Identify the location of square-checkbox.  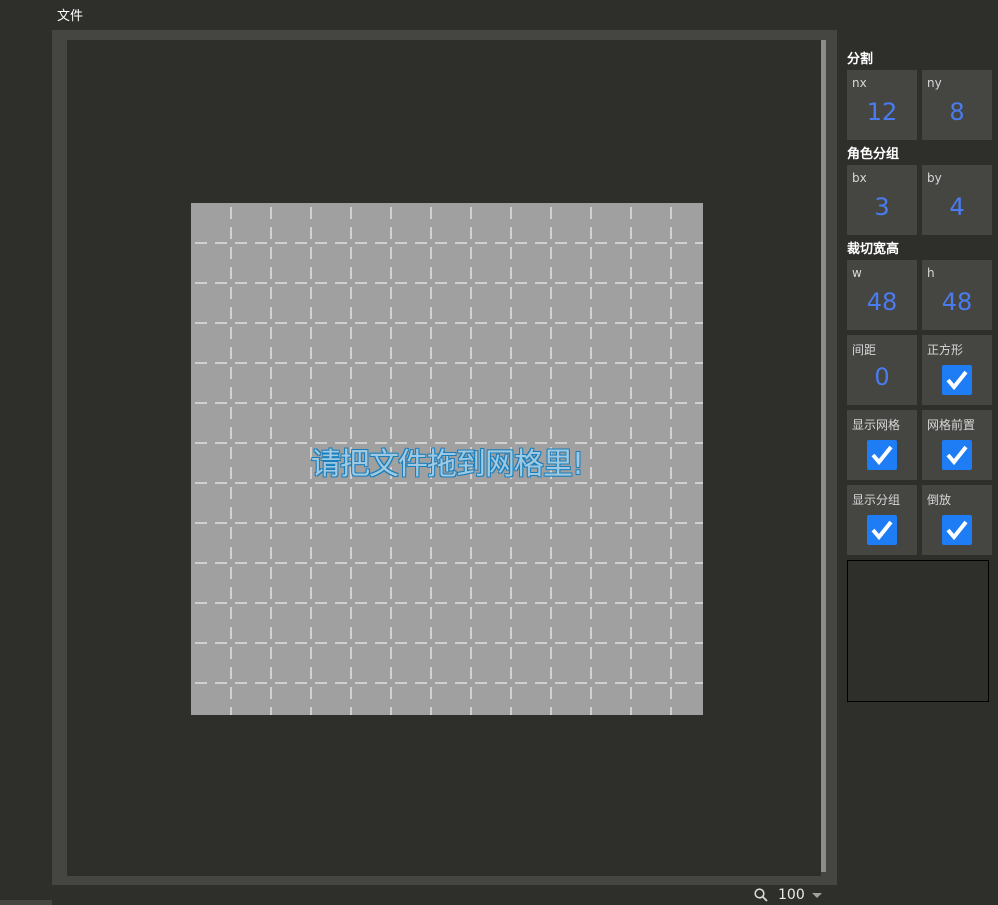
(957, 380).